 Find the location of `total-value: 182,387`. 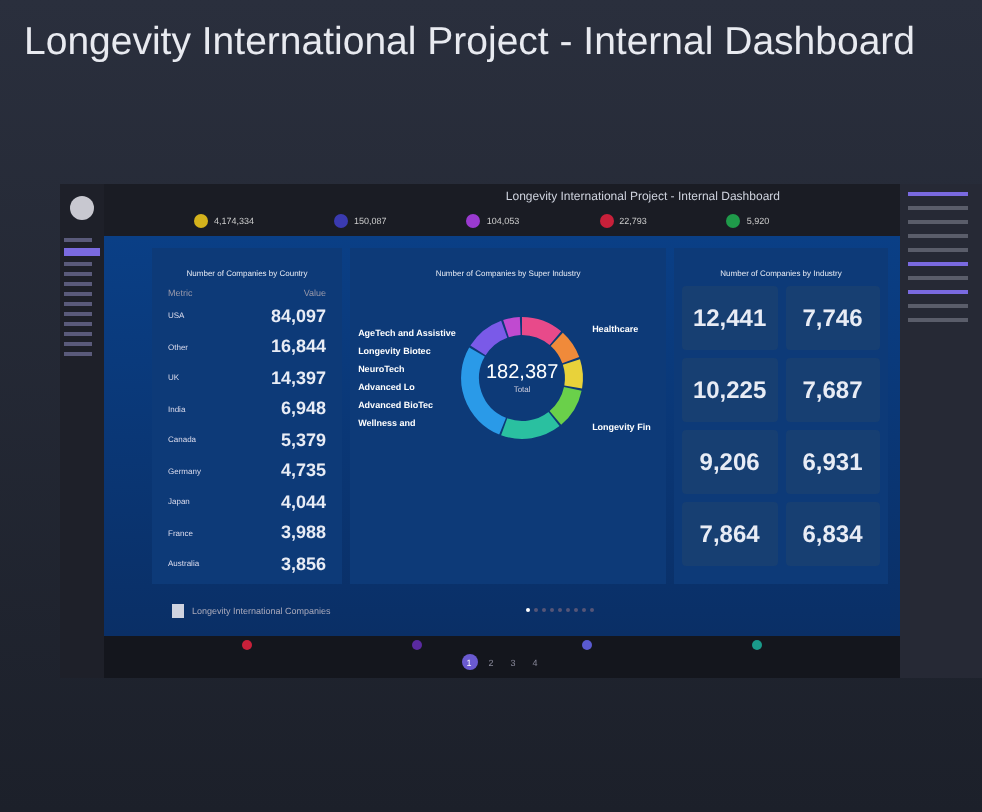

total-value: 182,387 is located at coordinates (522, 373).